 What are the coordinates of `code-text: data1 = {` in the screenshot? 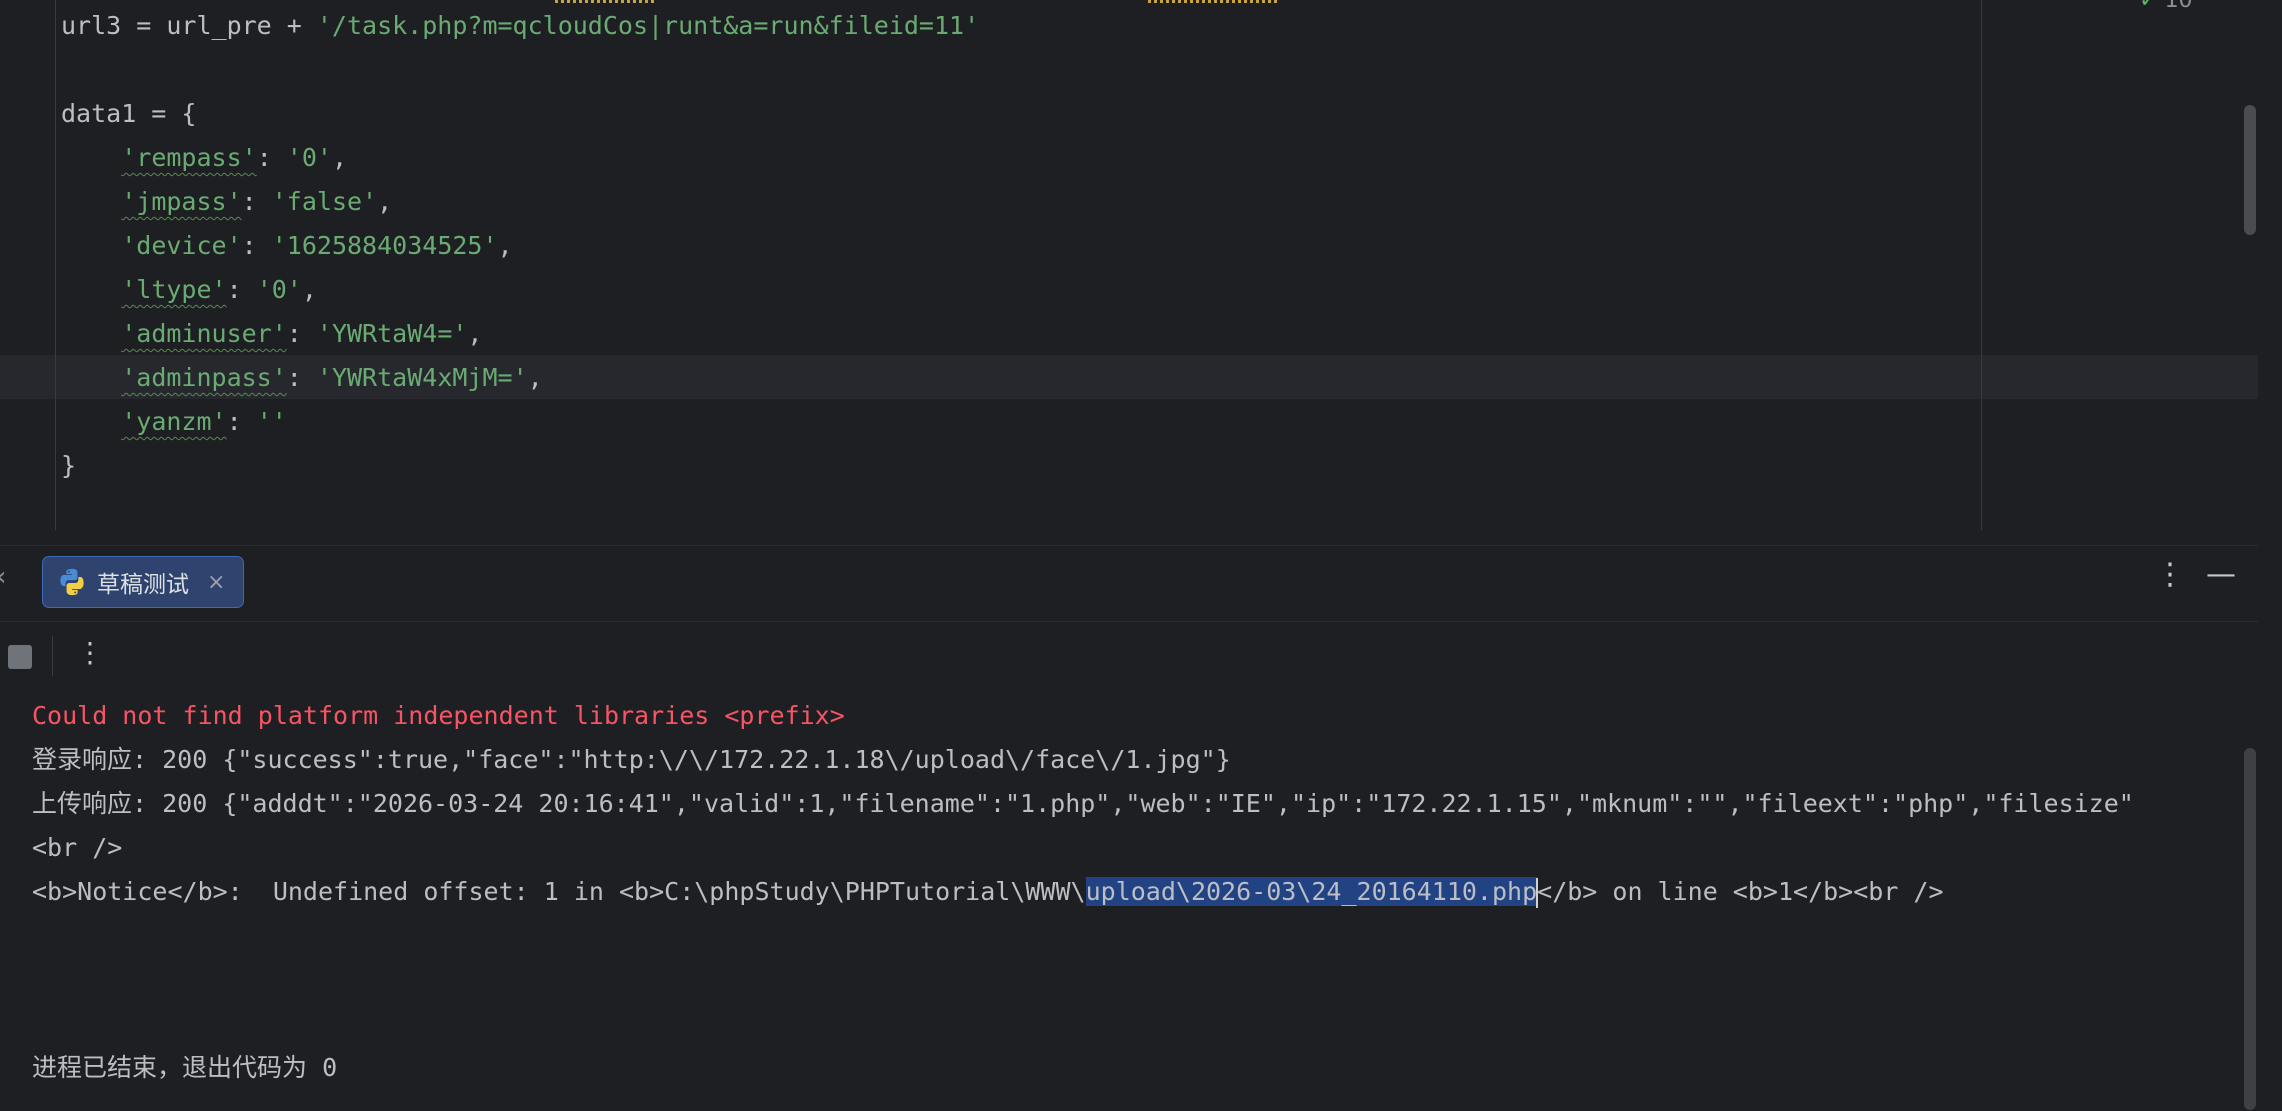 It's located at (129, 113).